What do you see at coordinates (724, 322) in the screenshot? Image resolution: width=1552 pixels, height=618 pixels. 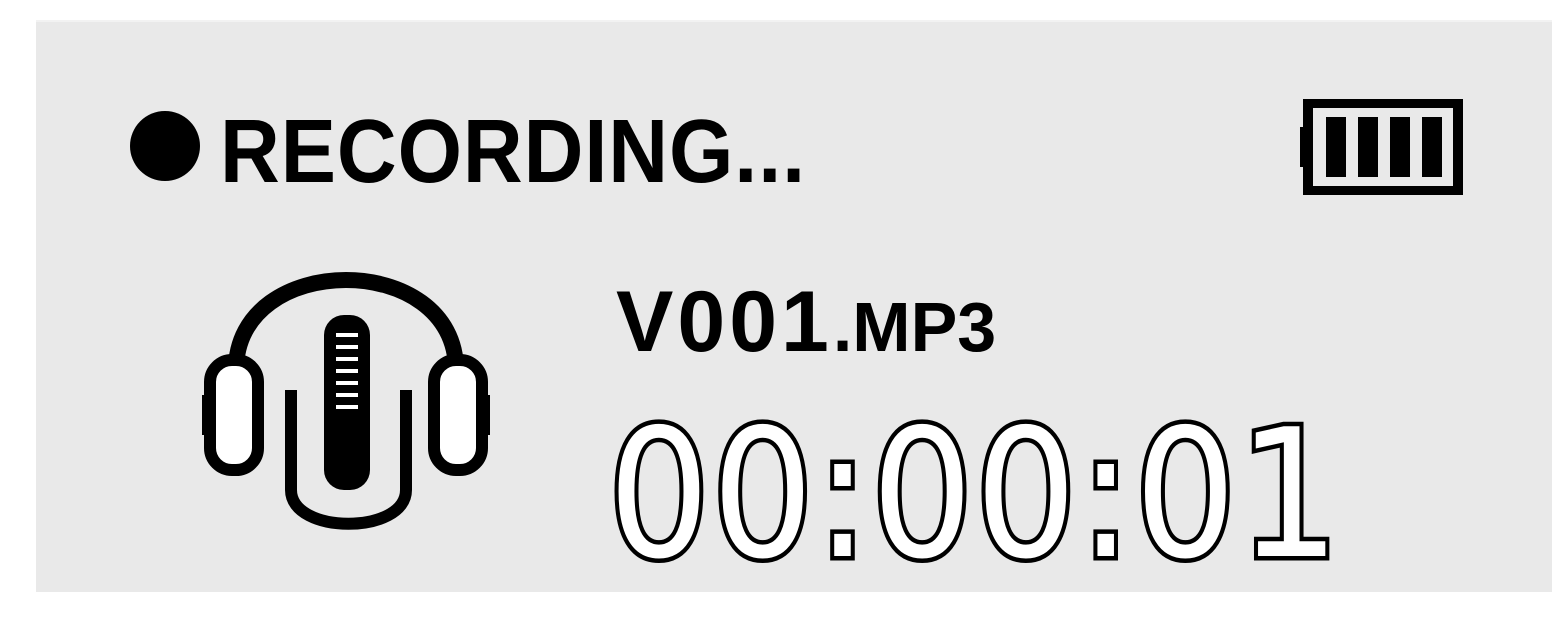 I see `file-name-base: V001` at bounding box center [724, 322].